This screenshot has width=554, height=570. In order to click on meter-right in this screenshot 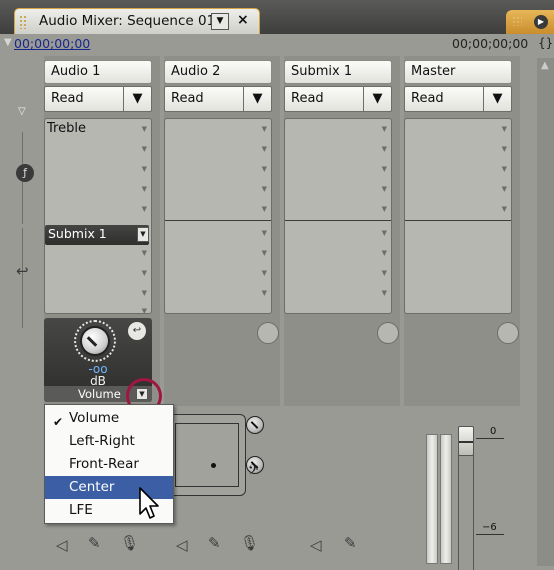, I will do `click(446, 499)`.